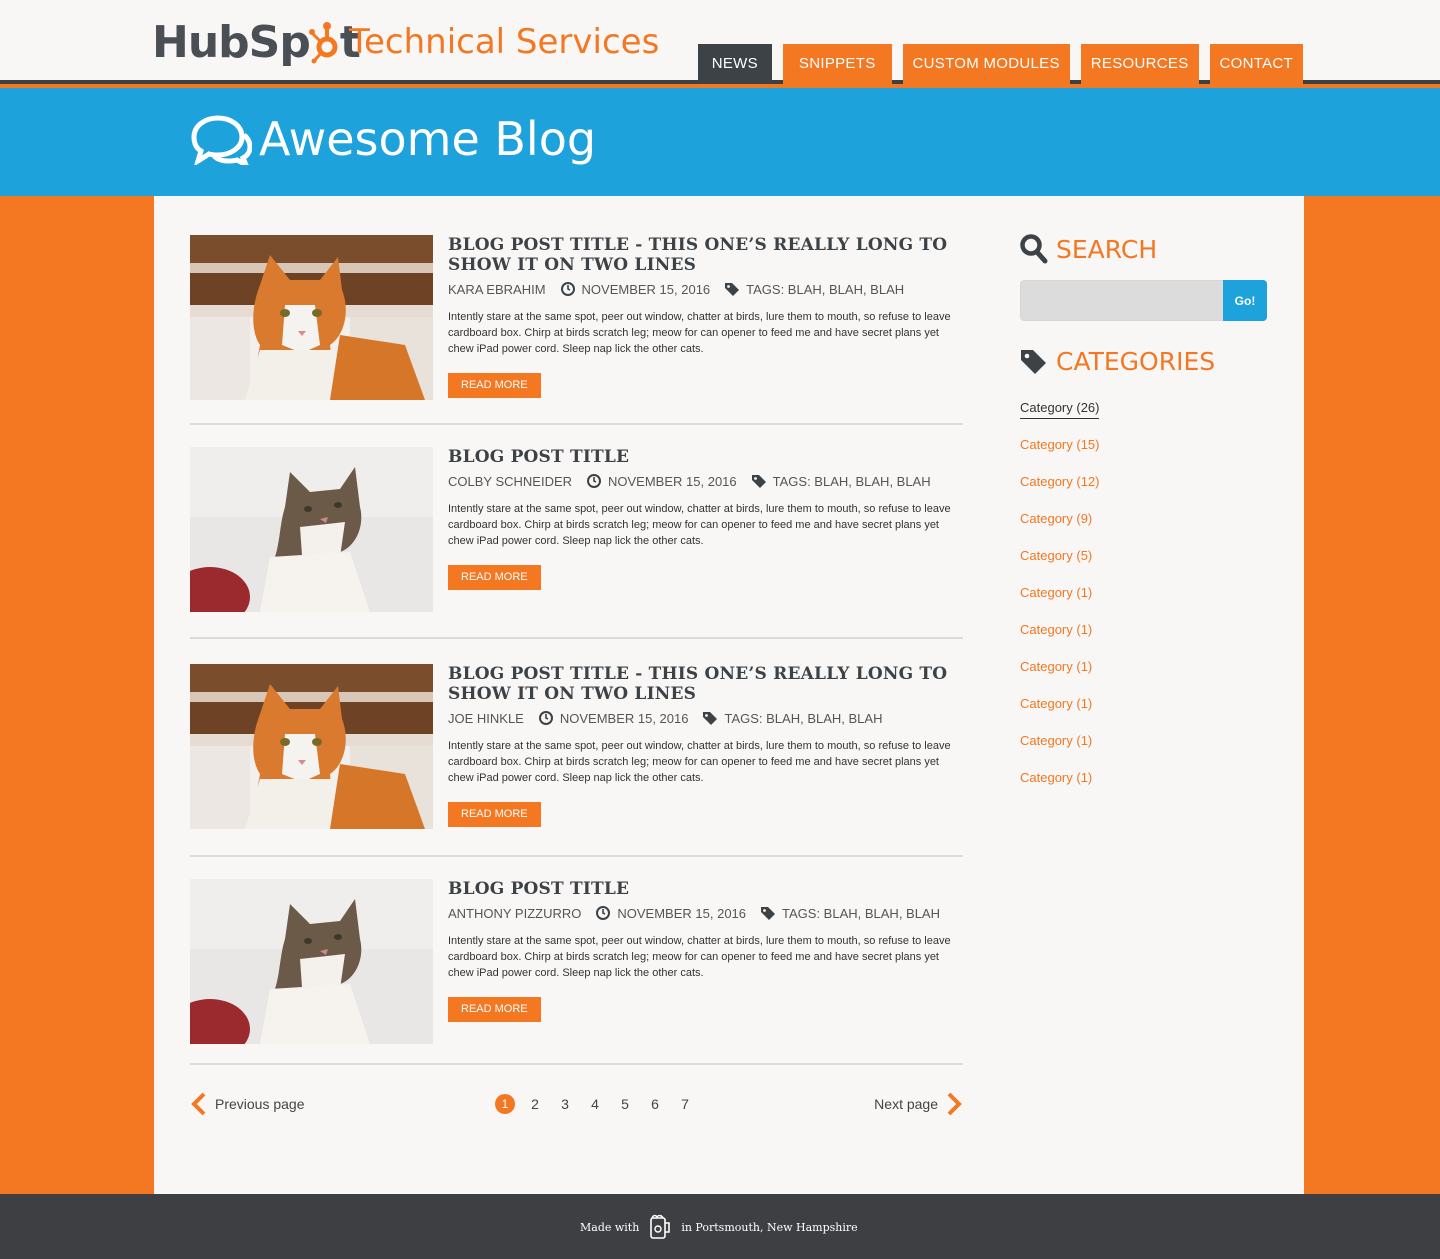 This screenshot has width=1440, height=1259. What do you see at coordinates (504, 42) in the screenshot?
I see `site-subtitle: Technical Services` at bounding box center [504, 42].